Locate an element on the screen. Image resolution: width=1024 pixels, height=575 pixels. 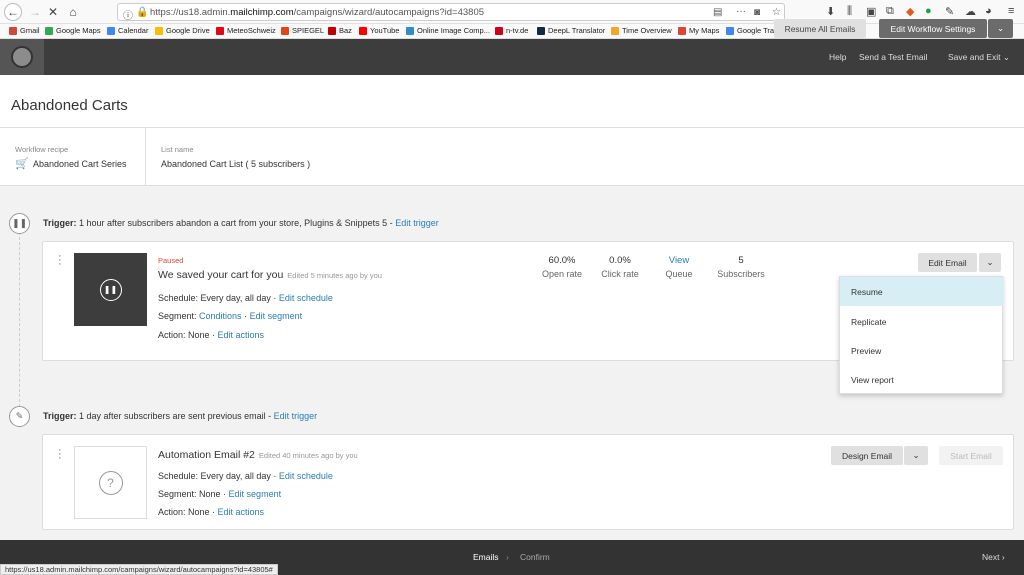
bookmark-calendar: Calendar is located at coordinates (127, 30).